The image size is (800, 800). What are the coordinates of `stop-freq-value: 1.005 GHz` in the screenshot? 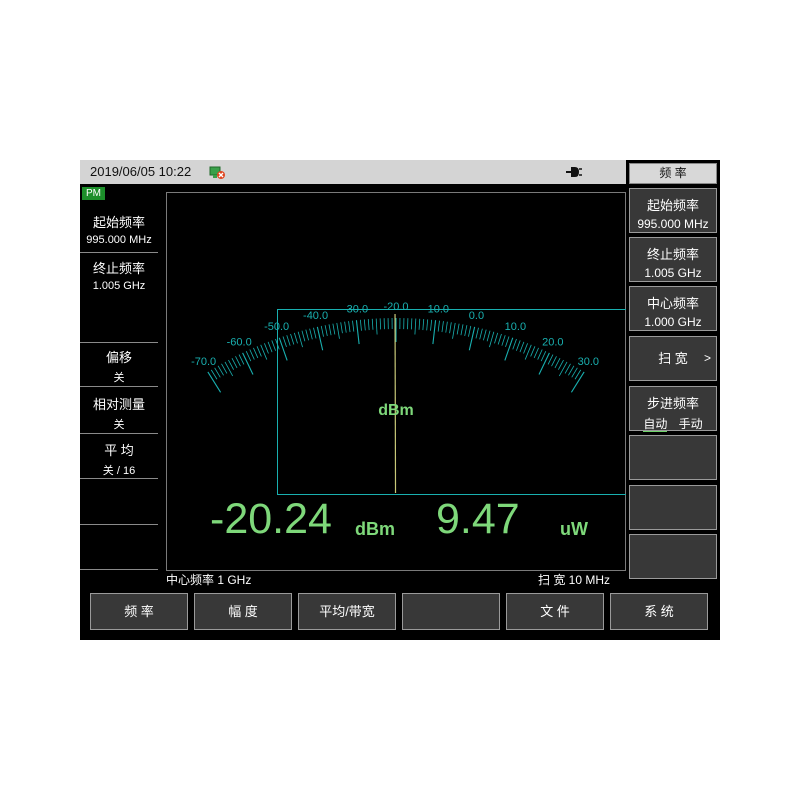 It's located at (119, 286).